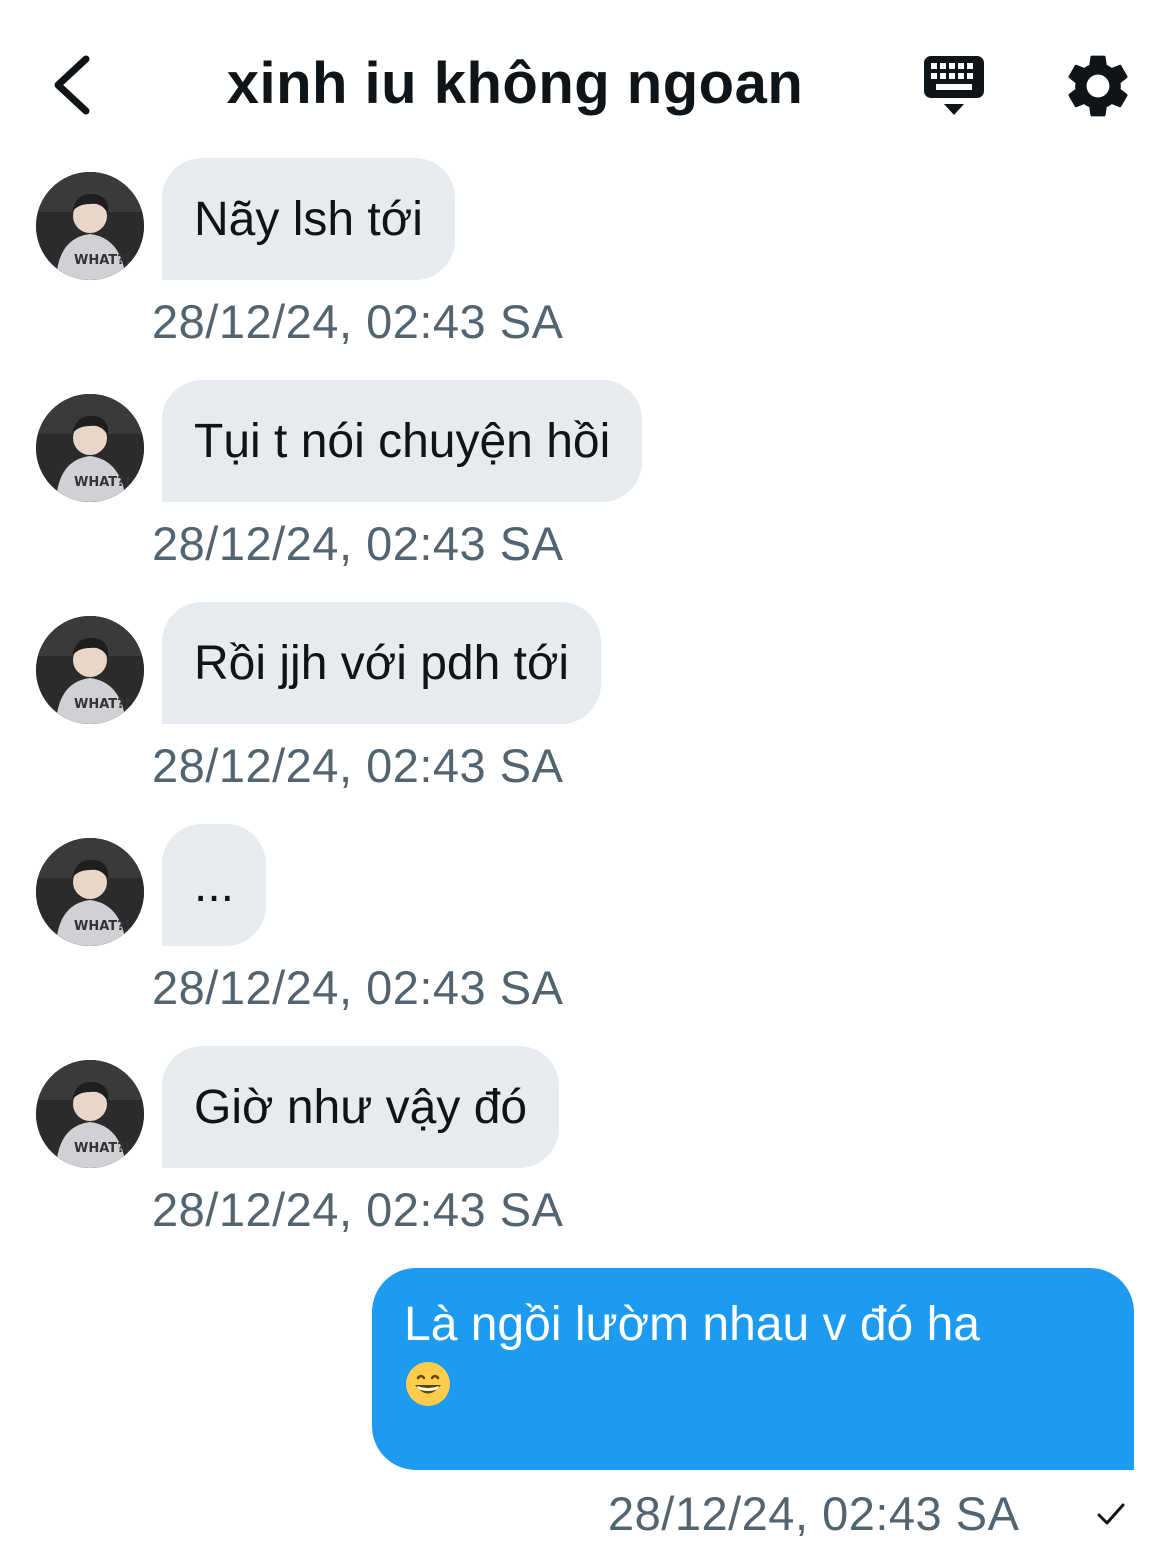 The height and width of the screenshot is (1550, 1170). I want to click on message-bubble-incoming: Giờ như vậy đó, so click(361, 1107).